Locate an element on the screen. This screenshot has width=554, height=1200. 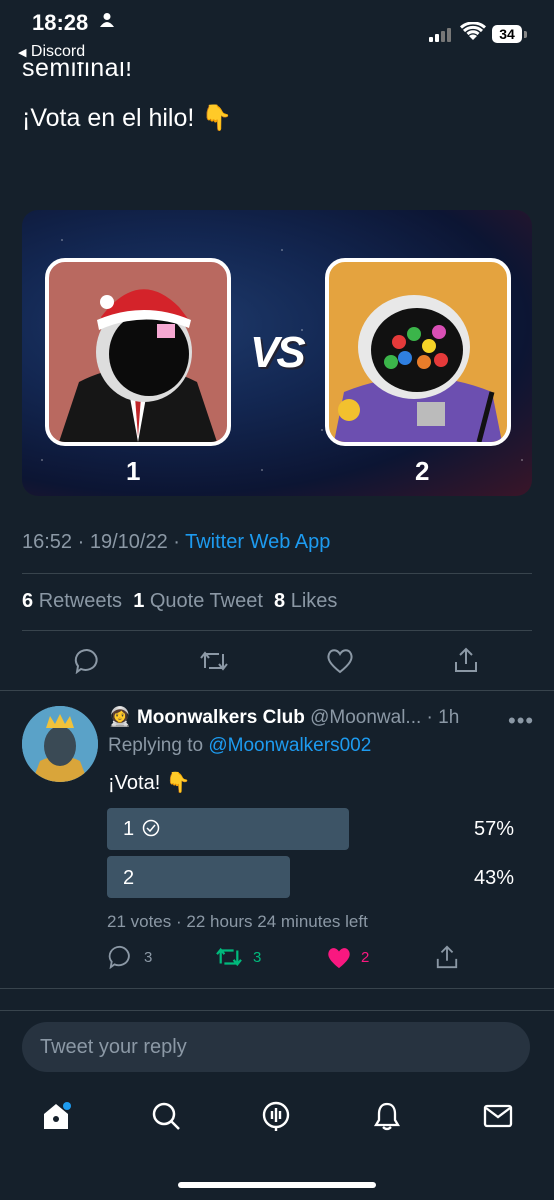
like-icon is located at coordinates (340, 661).